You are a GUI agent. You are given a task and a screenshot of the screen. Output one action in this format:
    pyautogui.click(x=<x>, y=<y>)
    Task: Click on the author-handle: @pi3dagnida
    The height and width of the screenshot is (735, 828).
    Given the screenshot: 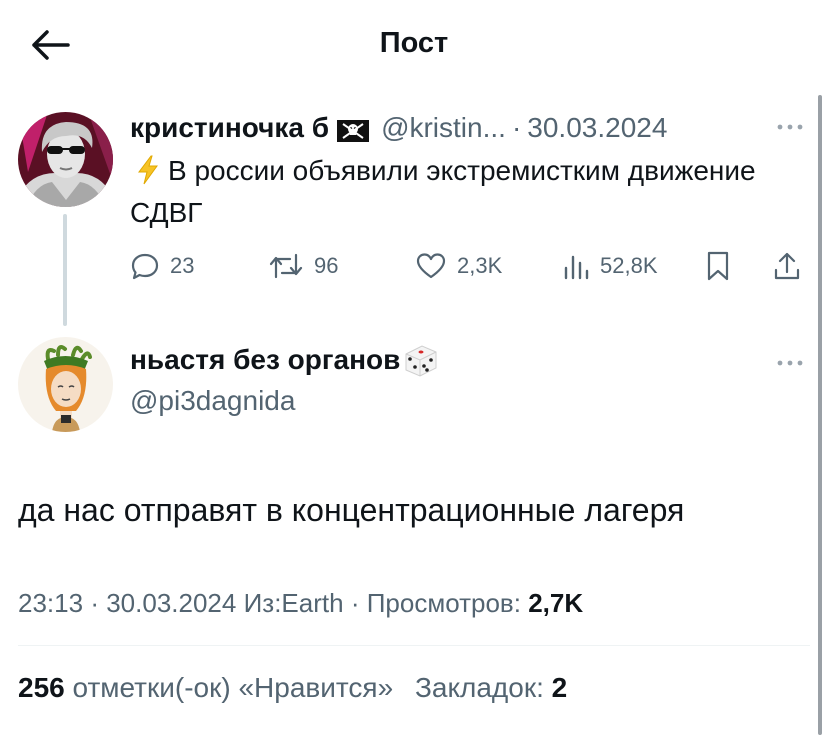 What is the action you would take?
    pyautogui.click(x=212, y=401)
    